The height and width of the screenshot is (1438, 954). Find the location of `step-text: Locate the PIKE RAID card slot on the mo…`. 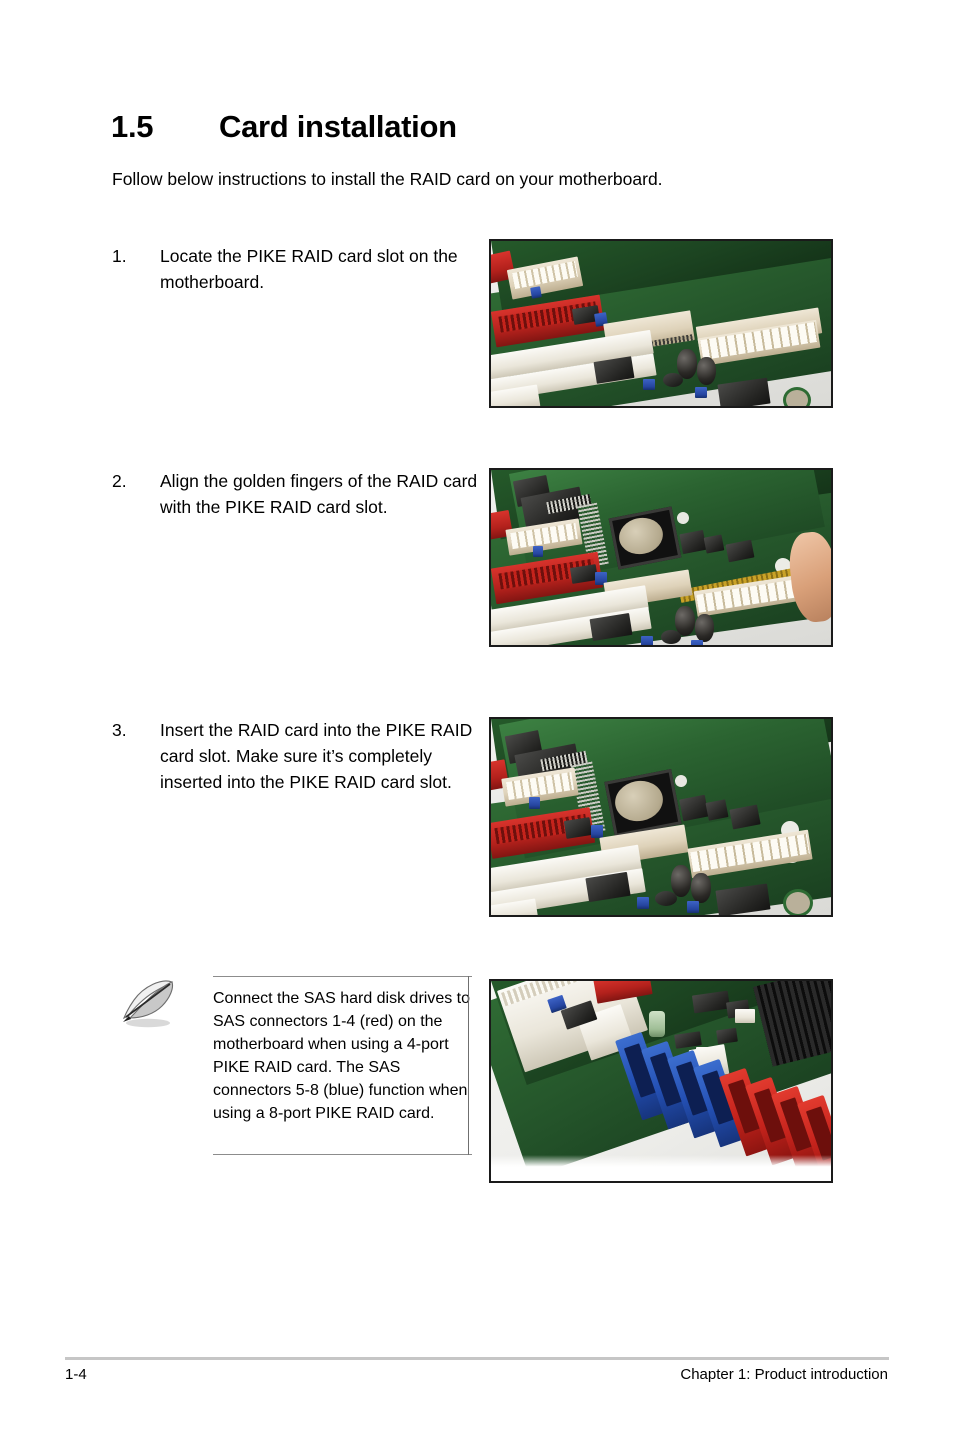

step-text: Locate the PIKE RAID card slot on the mo… is located at coordinates (309, 269).